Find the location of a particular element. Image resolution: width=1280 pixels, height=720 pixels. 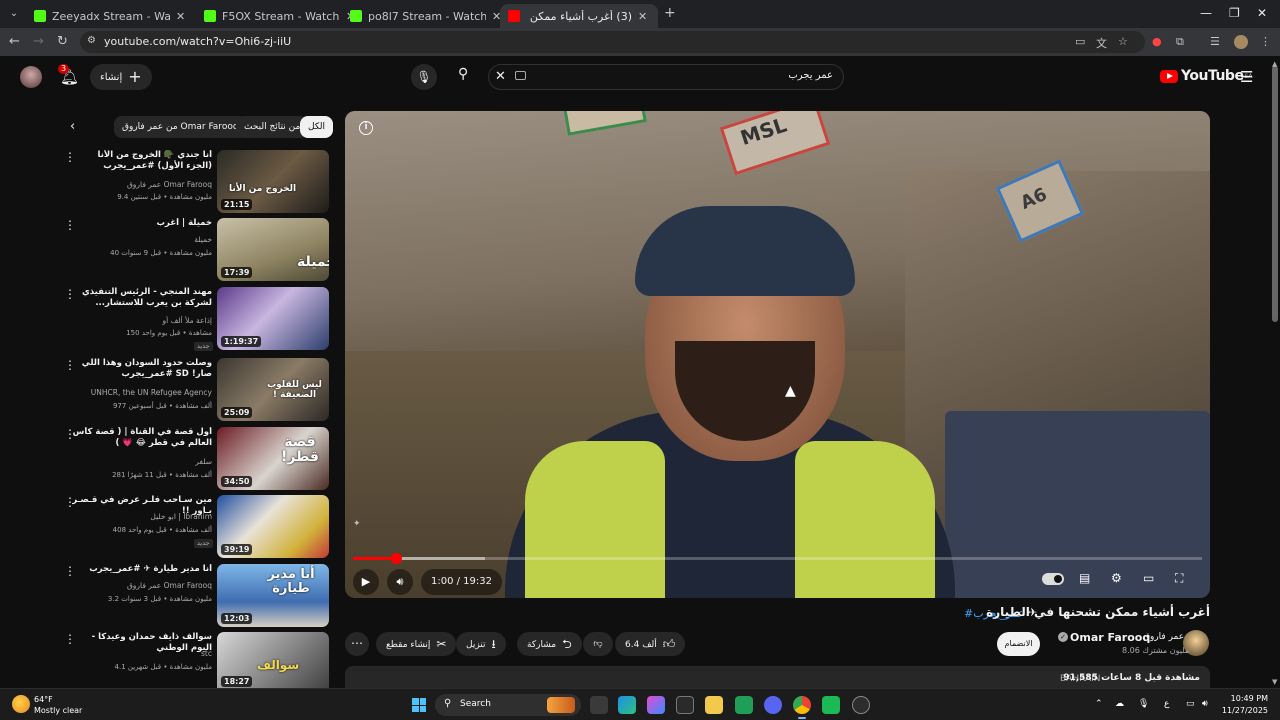

scroll-up-icon: ▲ is located at coordinates (1274, 64).